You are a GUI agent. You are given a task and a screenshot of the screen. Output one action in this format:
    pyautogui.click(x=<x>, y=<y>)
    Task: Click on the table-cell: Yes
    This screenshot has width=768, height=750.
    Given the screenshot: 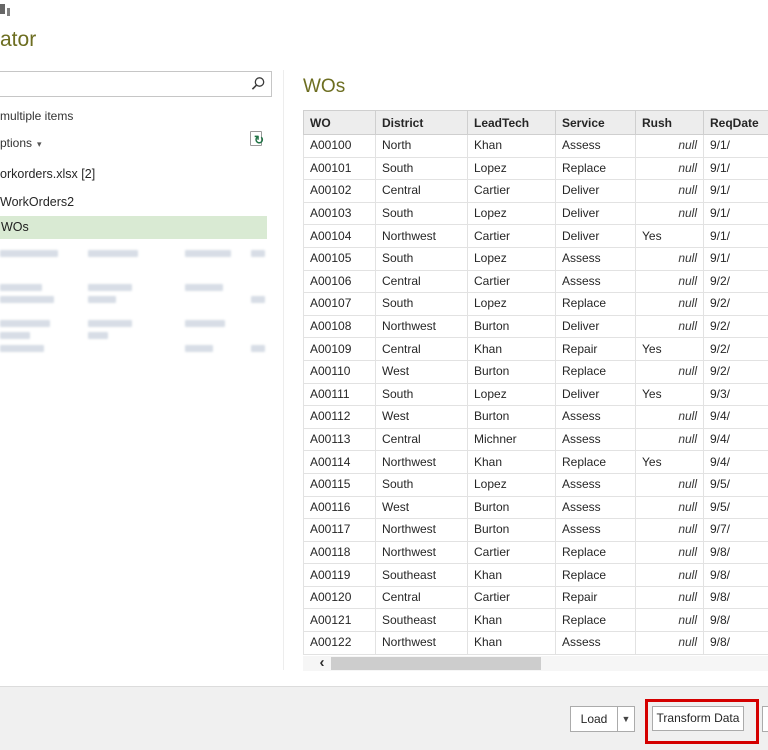 What is the action you would take?
    pyautogui.click(x=669, y=394)
    